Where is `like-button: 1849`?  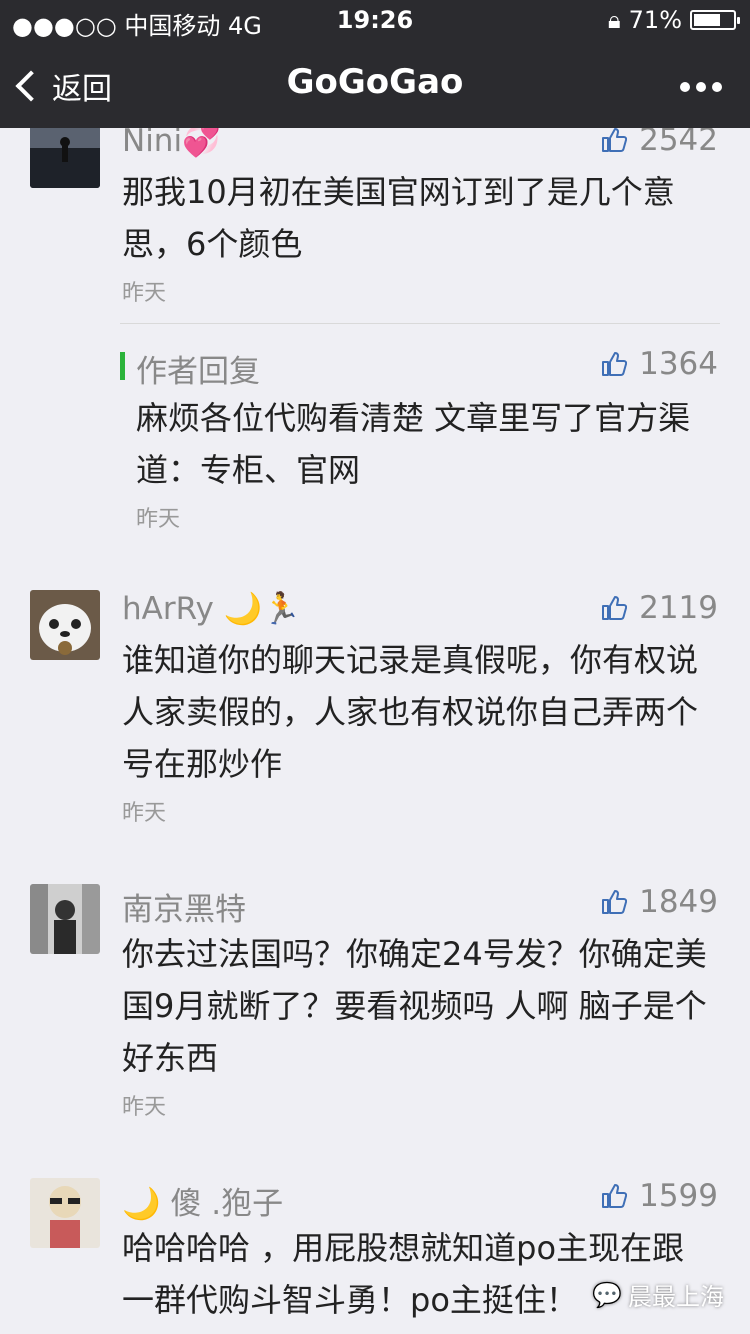
like-button: 1849 is located at coordinates (659, 902).